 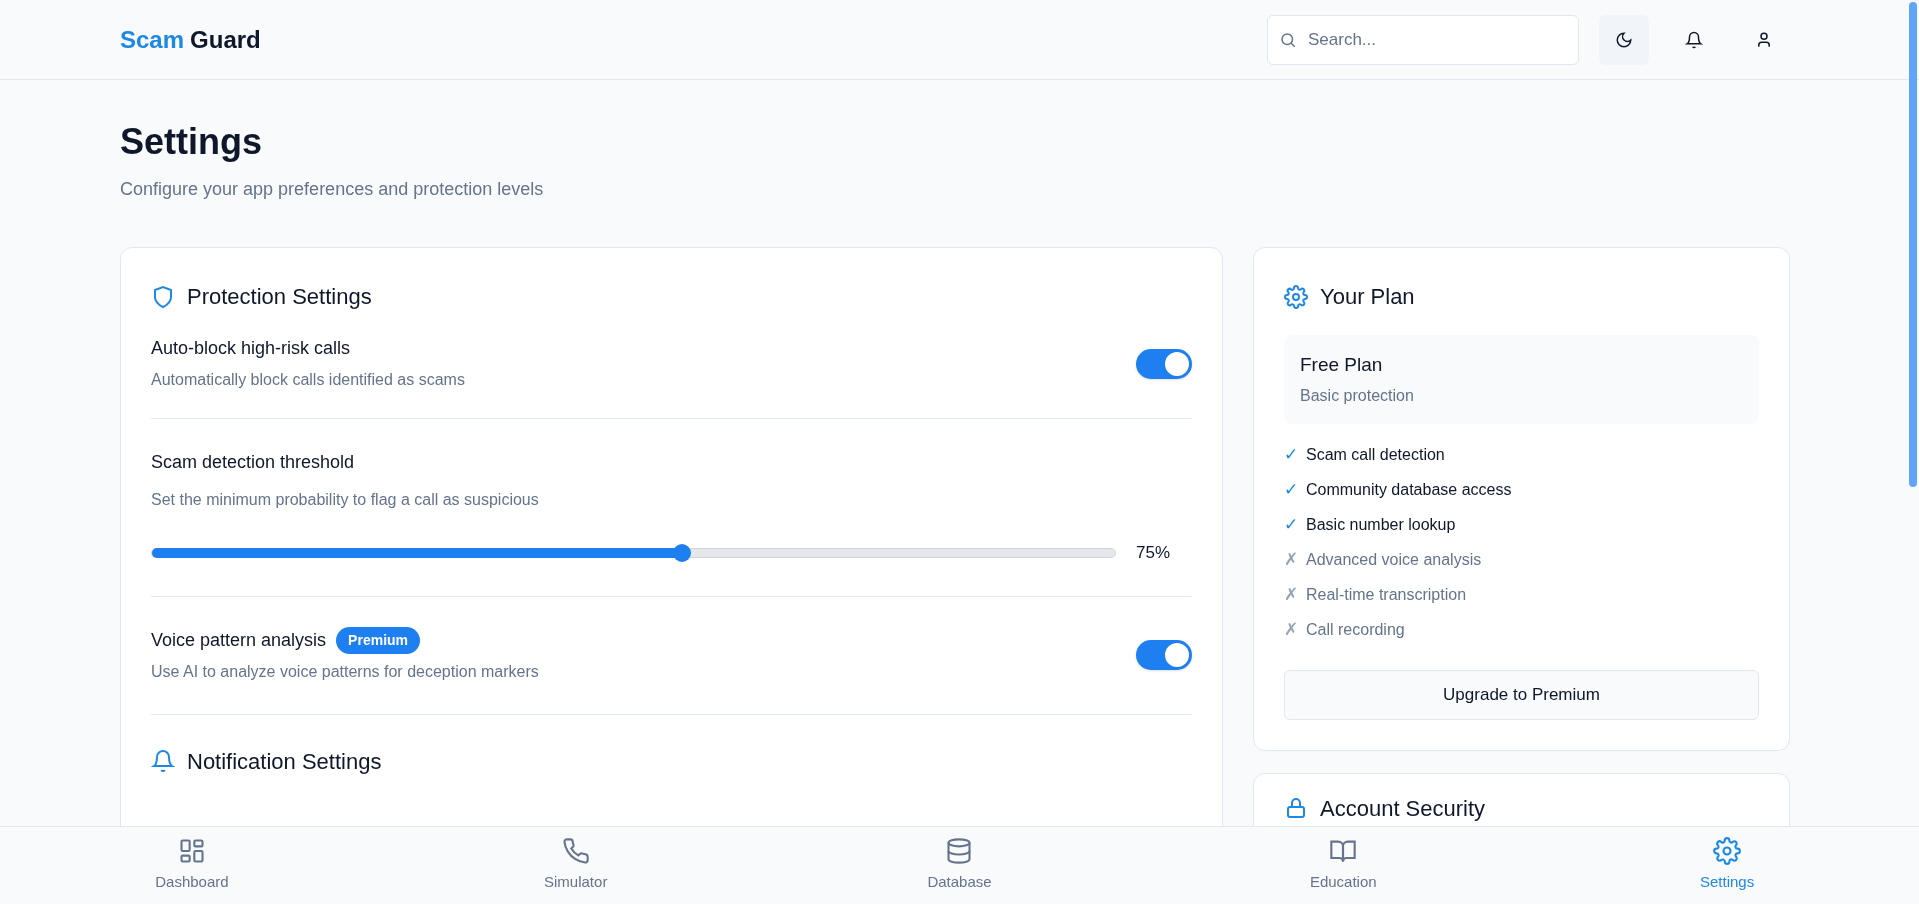 What do you see at coordinates (959, 851) in the screenshot?
I see `database-icon` at bounding box center [959, 851].